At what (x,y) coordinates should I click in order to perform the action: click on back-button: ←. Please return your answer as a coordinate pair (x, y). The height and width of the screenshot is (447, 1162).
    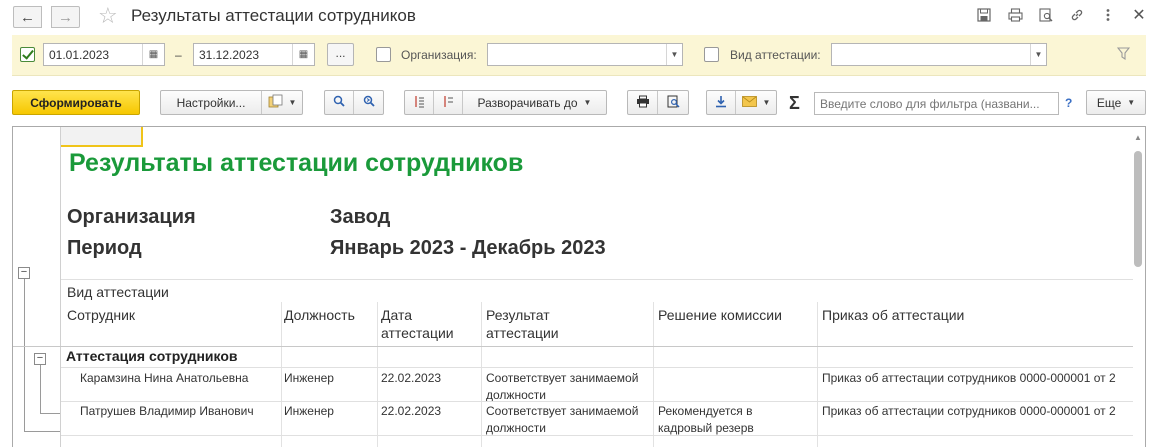
    Looking at the image, I should click on (27, 17).